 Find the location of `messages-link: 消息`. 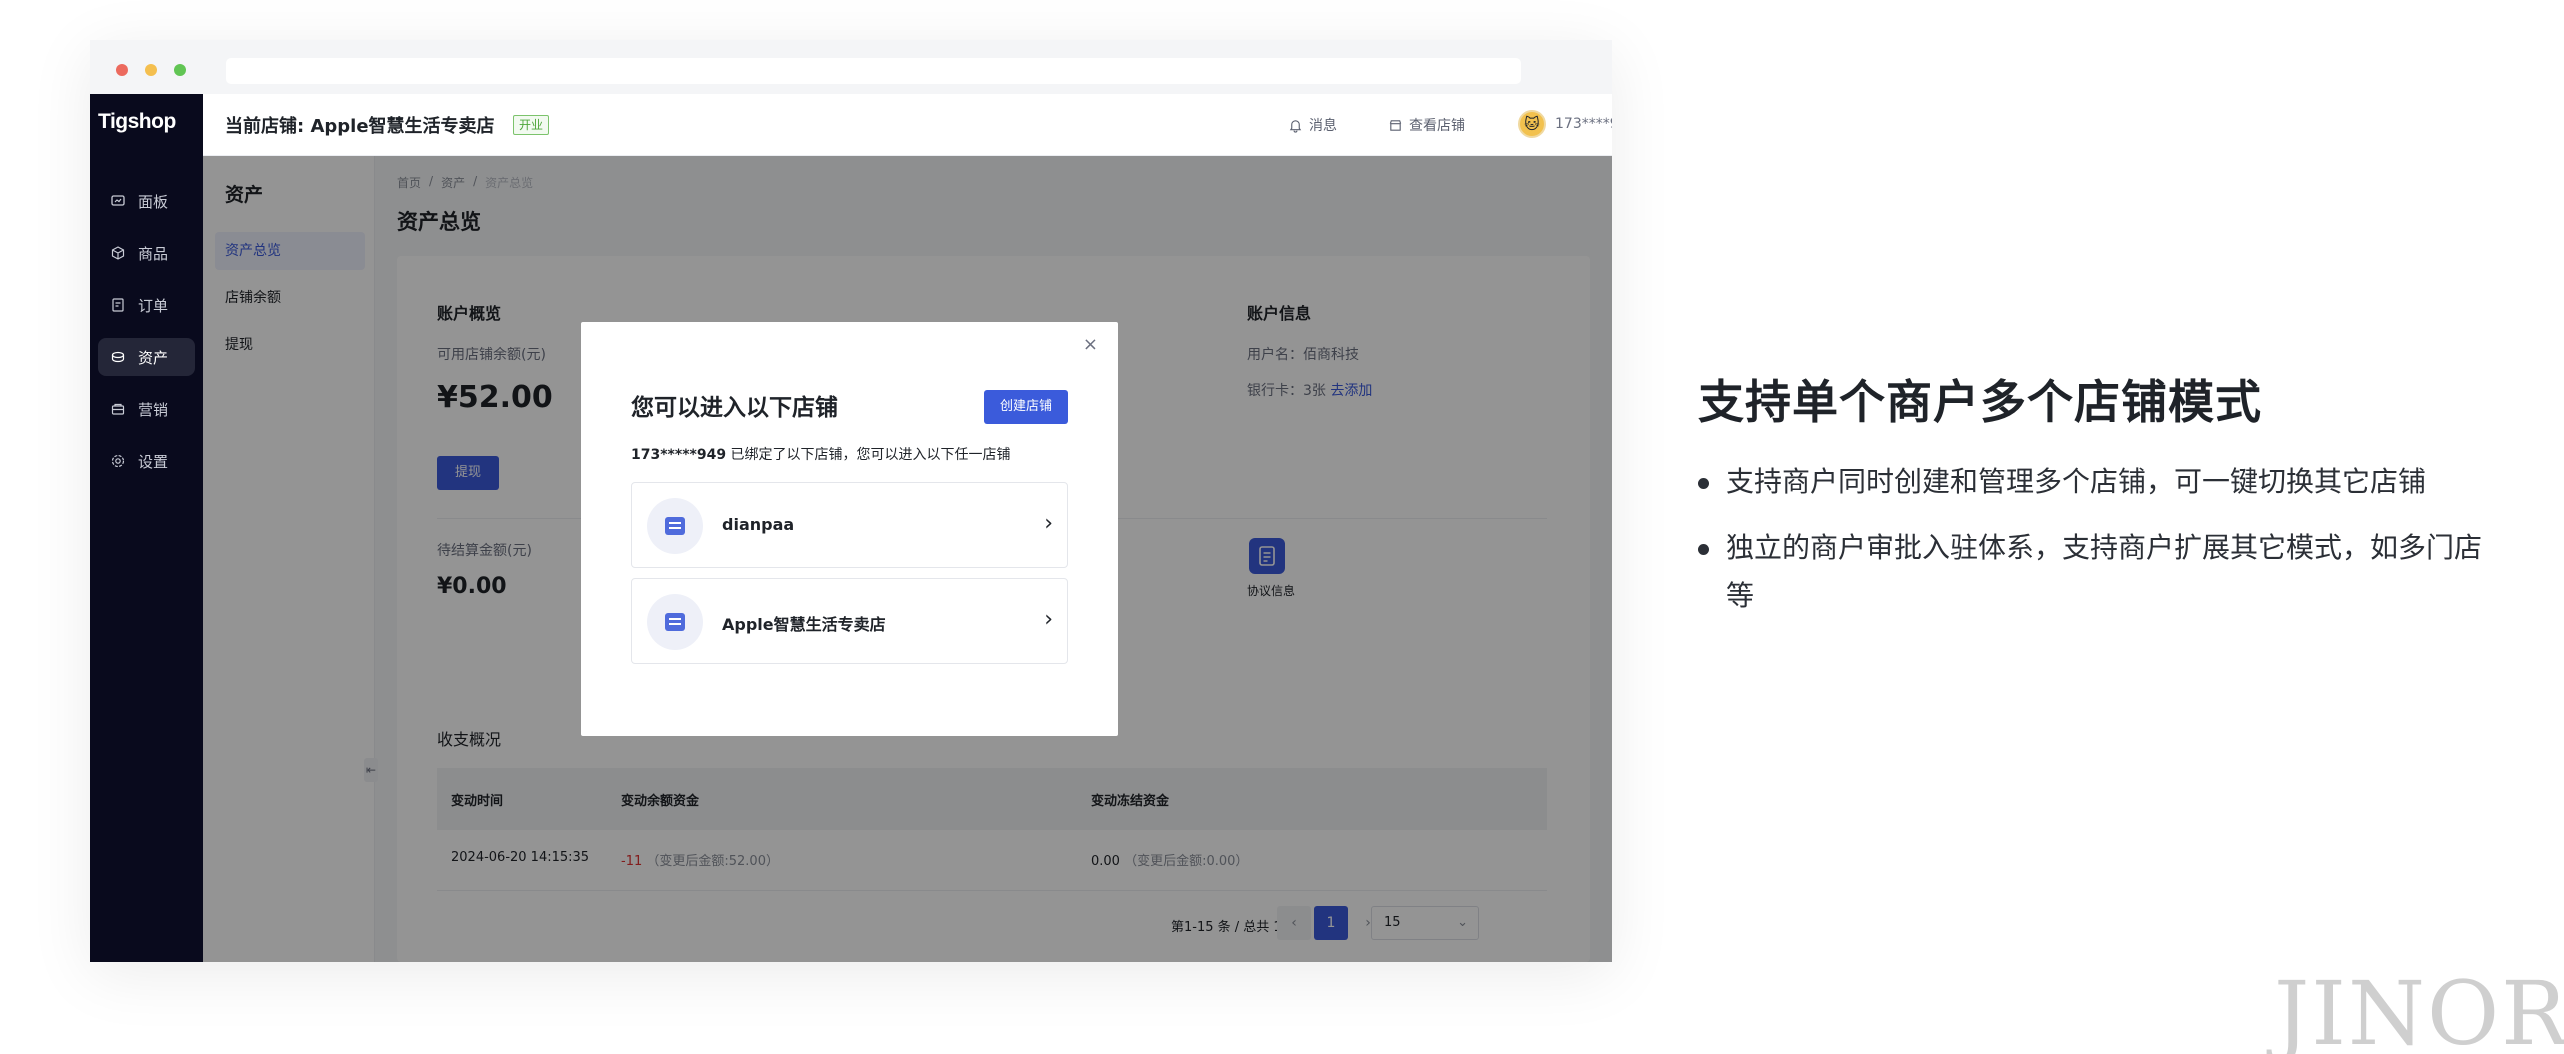

messages-link: 消息 is located at coordinates (1312, 125).